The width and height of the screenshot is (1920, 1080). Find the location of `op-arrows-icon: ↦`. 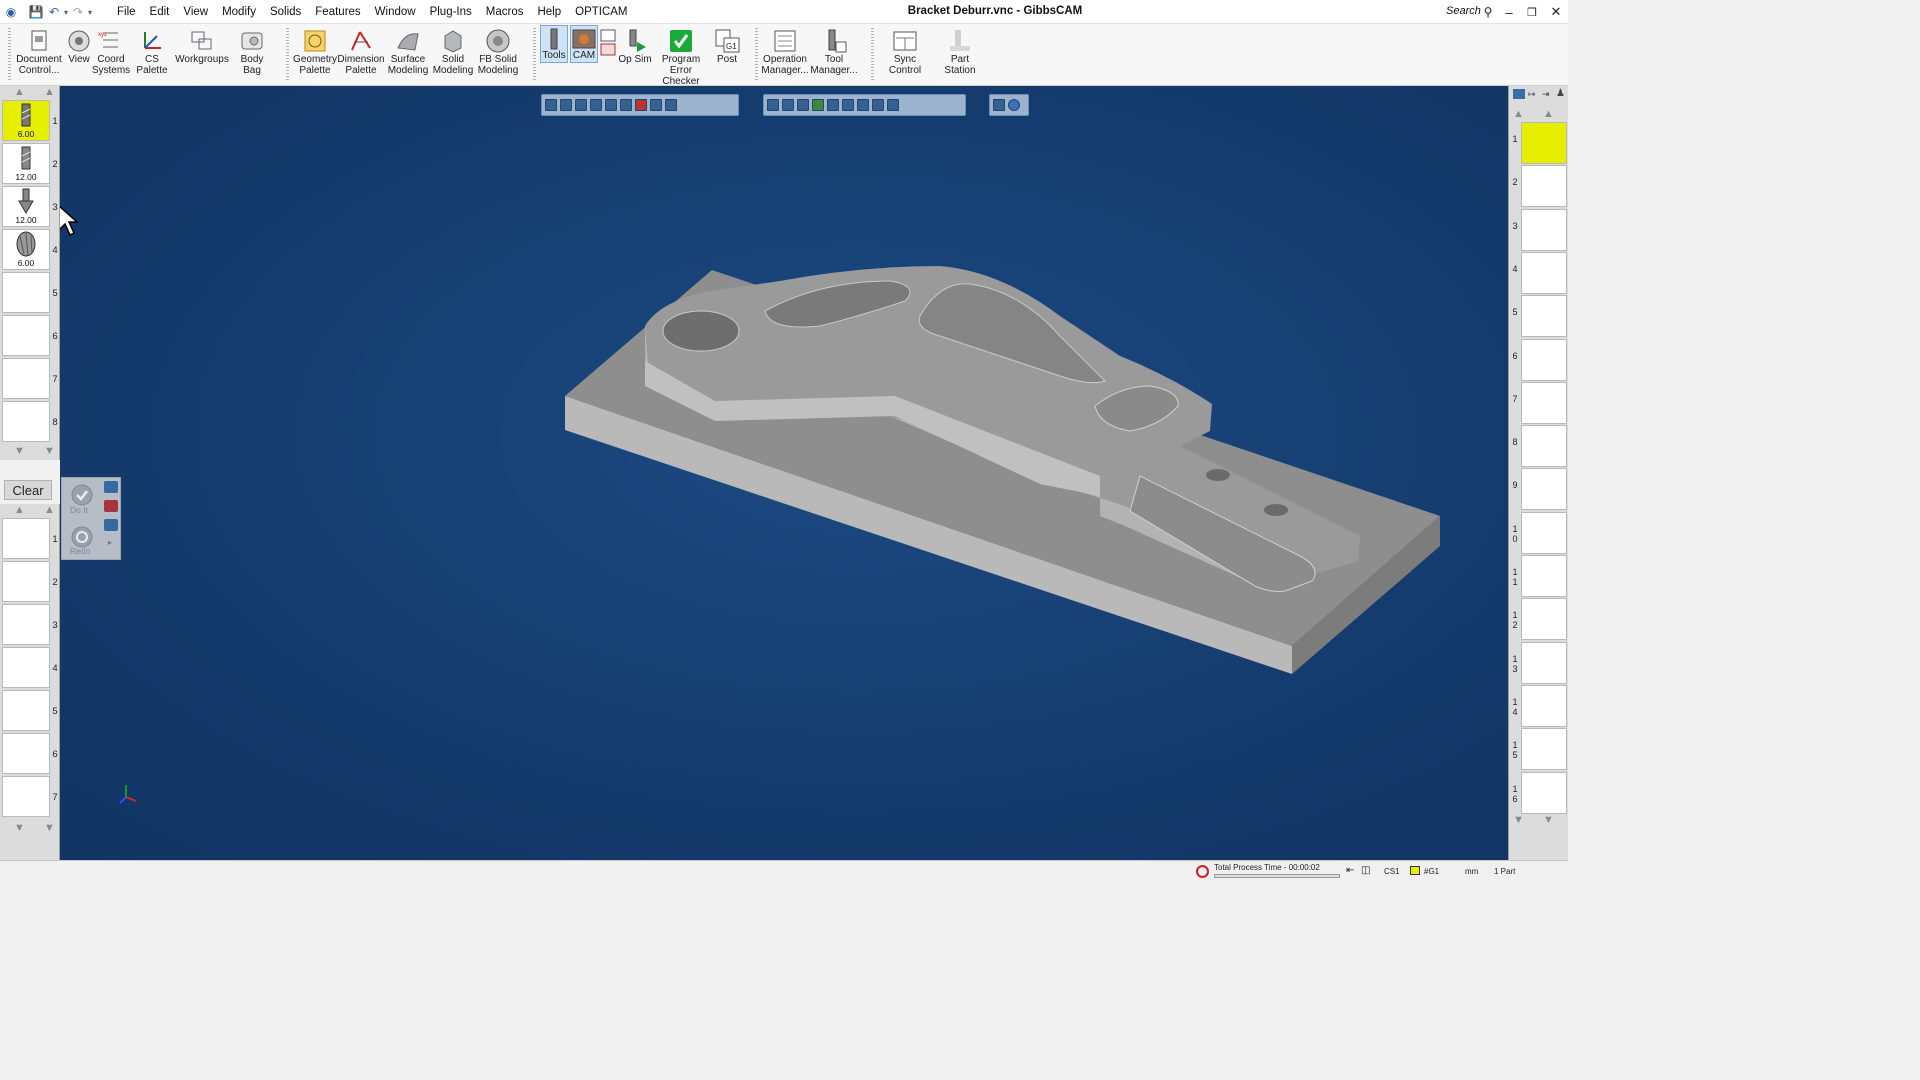

op-arrows-icon: ↦ is located at coordinates (1532, 94).